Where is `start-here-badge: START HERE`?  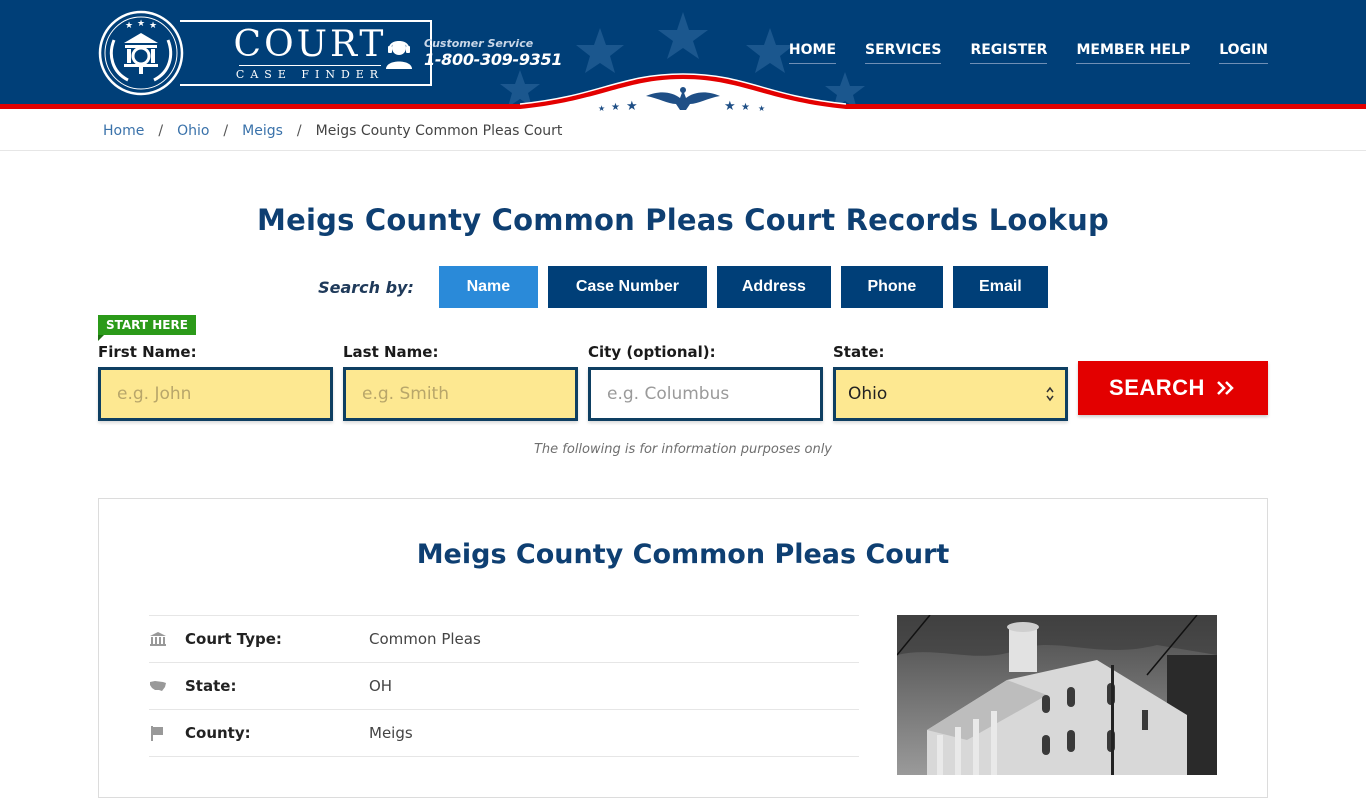 start-here-badge: START HERE is located at coordinates (147, 328).